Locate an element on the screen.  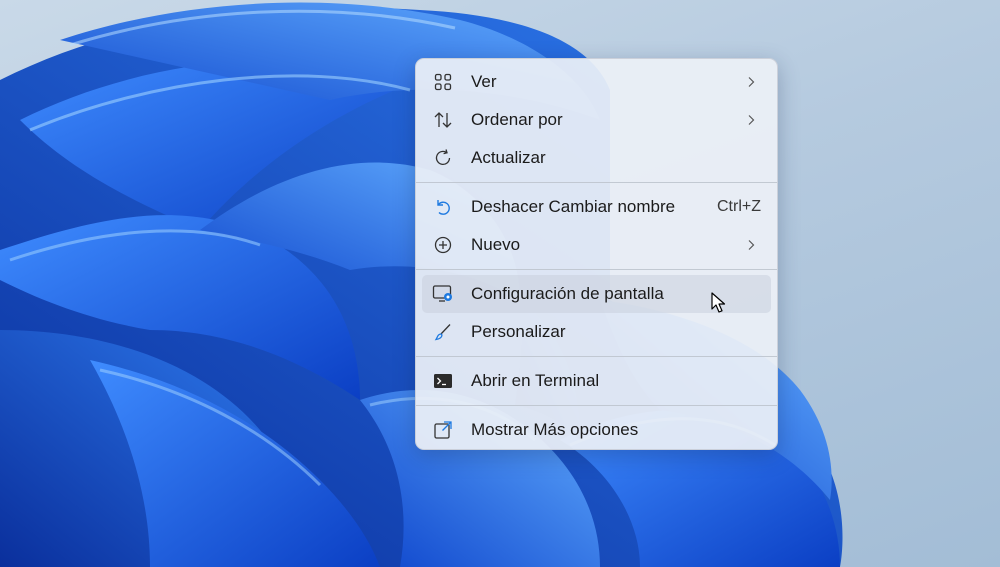
menu-item-actualizar: Actualizar is located at coordinates (596, 158).